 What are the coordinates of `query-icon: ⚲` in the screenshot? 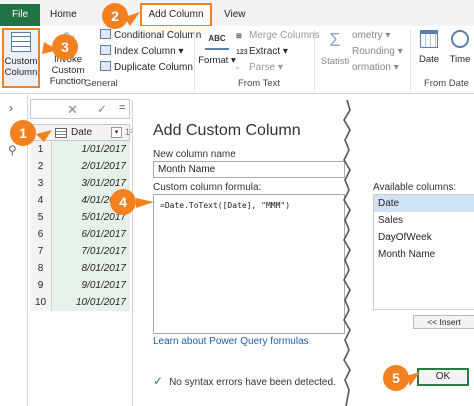 It's located at (12, 150).